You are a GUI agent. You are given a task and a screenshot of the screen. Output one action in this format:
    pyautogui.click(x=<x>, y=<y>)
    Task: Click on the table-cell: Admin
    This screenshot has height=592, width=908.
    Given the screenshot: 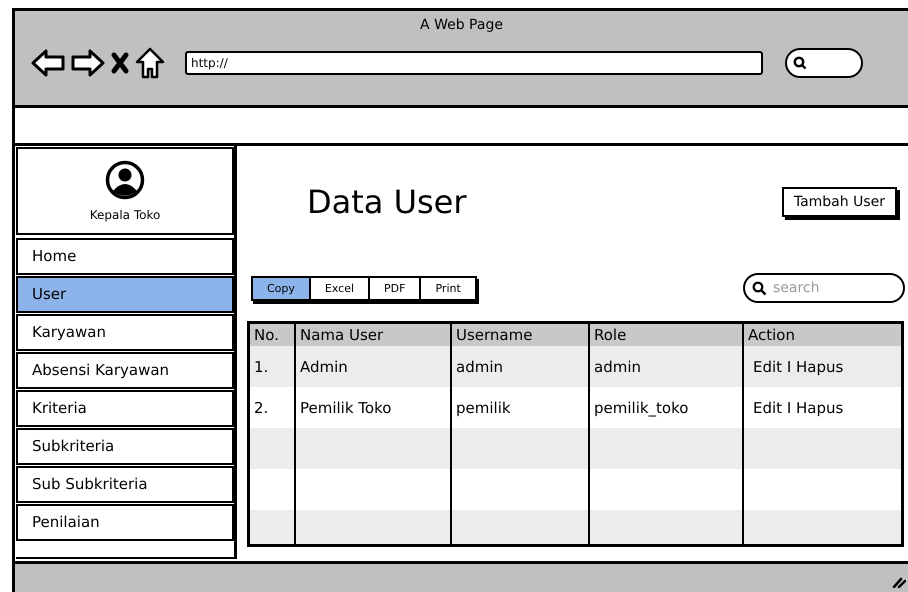 What is the action you would take?
    pyautogui.click(x=373, y=366)
    